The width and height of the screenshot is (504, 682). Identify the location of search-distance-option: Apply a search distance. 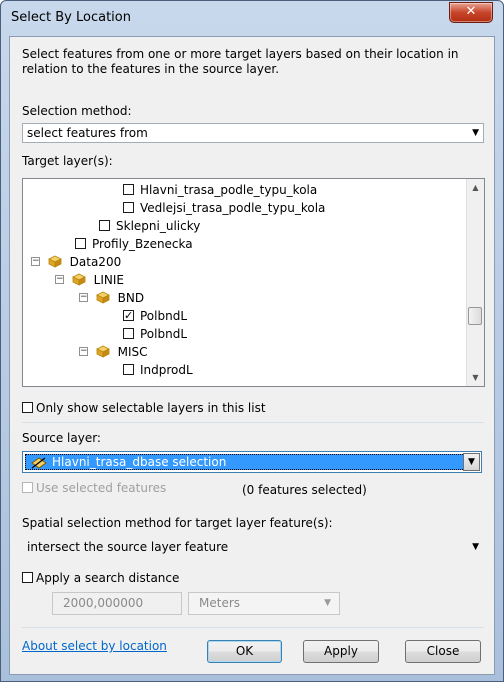
(100, 578).